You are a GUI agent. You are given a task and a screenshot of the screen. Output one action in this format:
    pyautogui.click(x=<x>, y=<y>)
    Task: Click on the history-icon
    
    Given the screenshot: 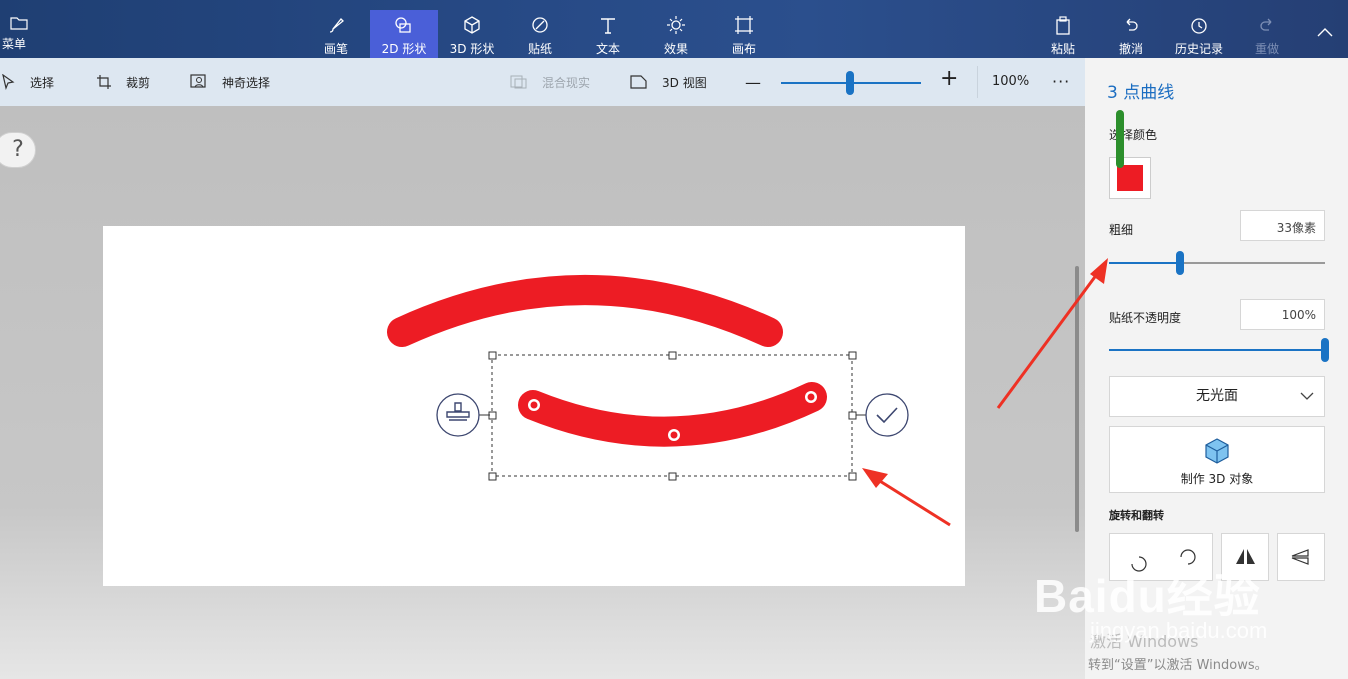 What is the action you would take?
    pyautogui.click(x=1199, y=26)
    